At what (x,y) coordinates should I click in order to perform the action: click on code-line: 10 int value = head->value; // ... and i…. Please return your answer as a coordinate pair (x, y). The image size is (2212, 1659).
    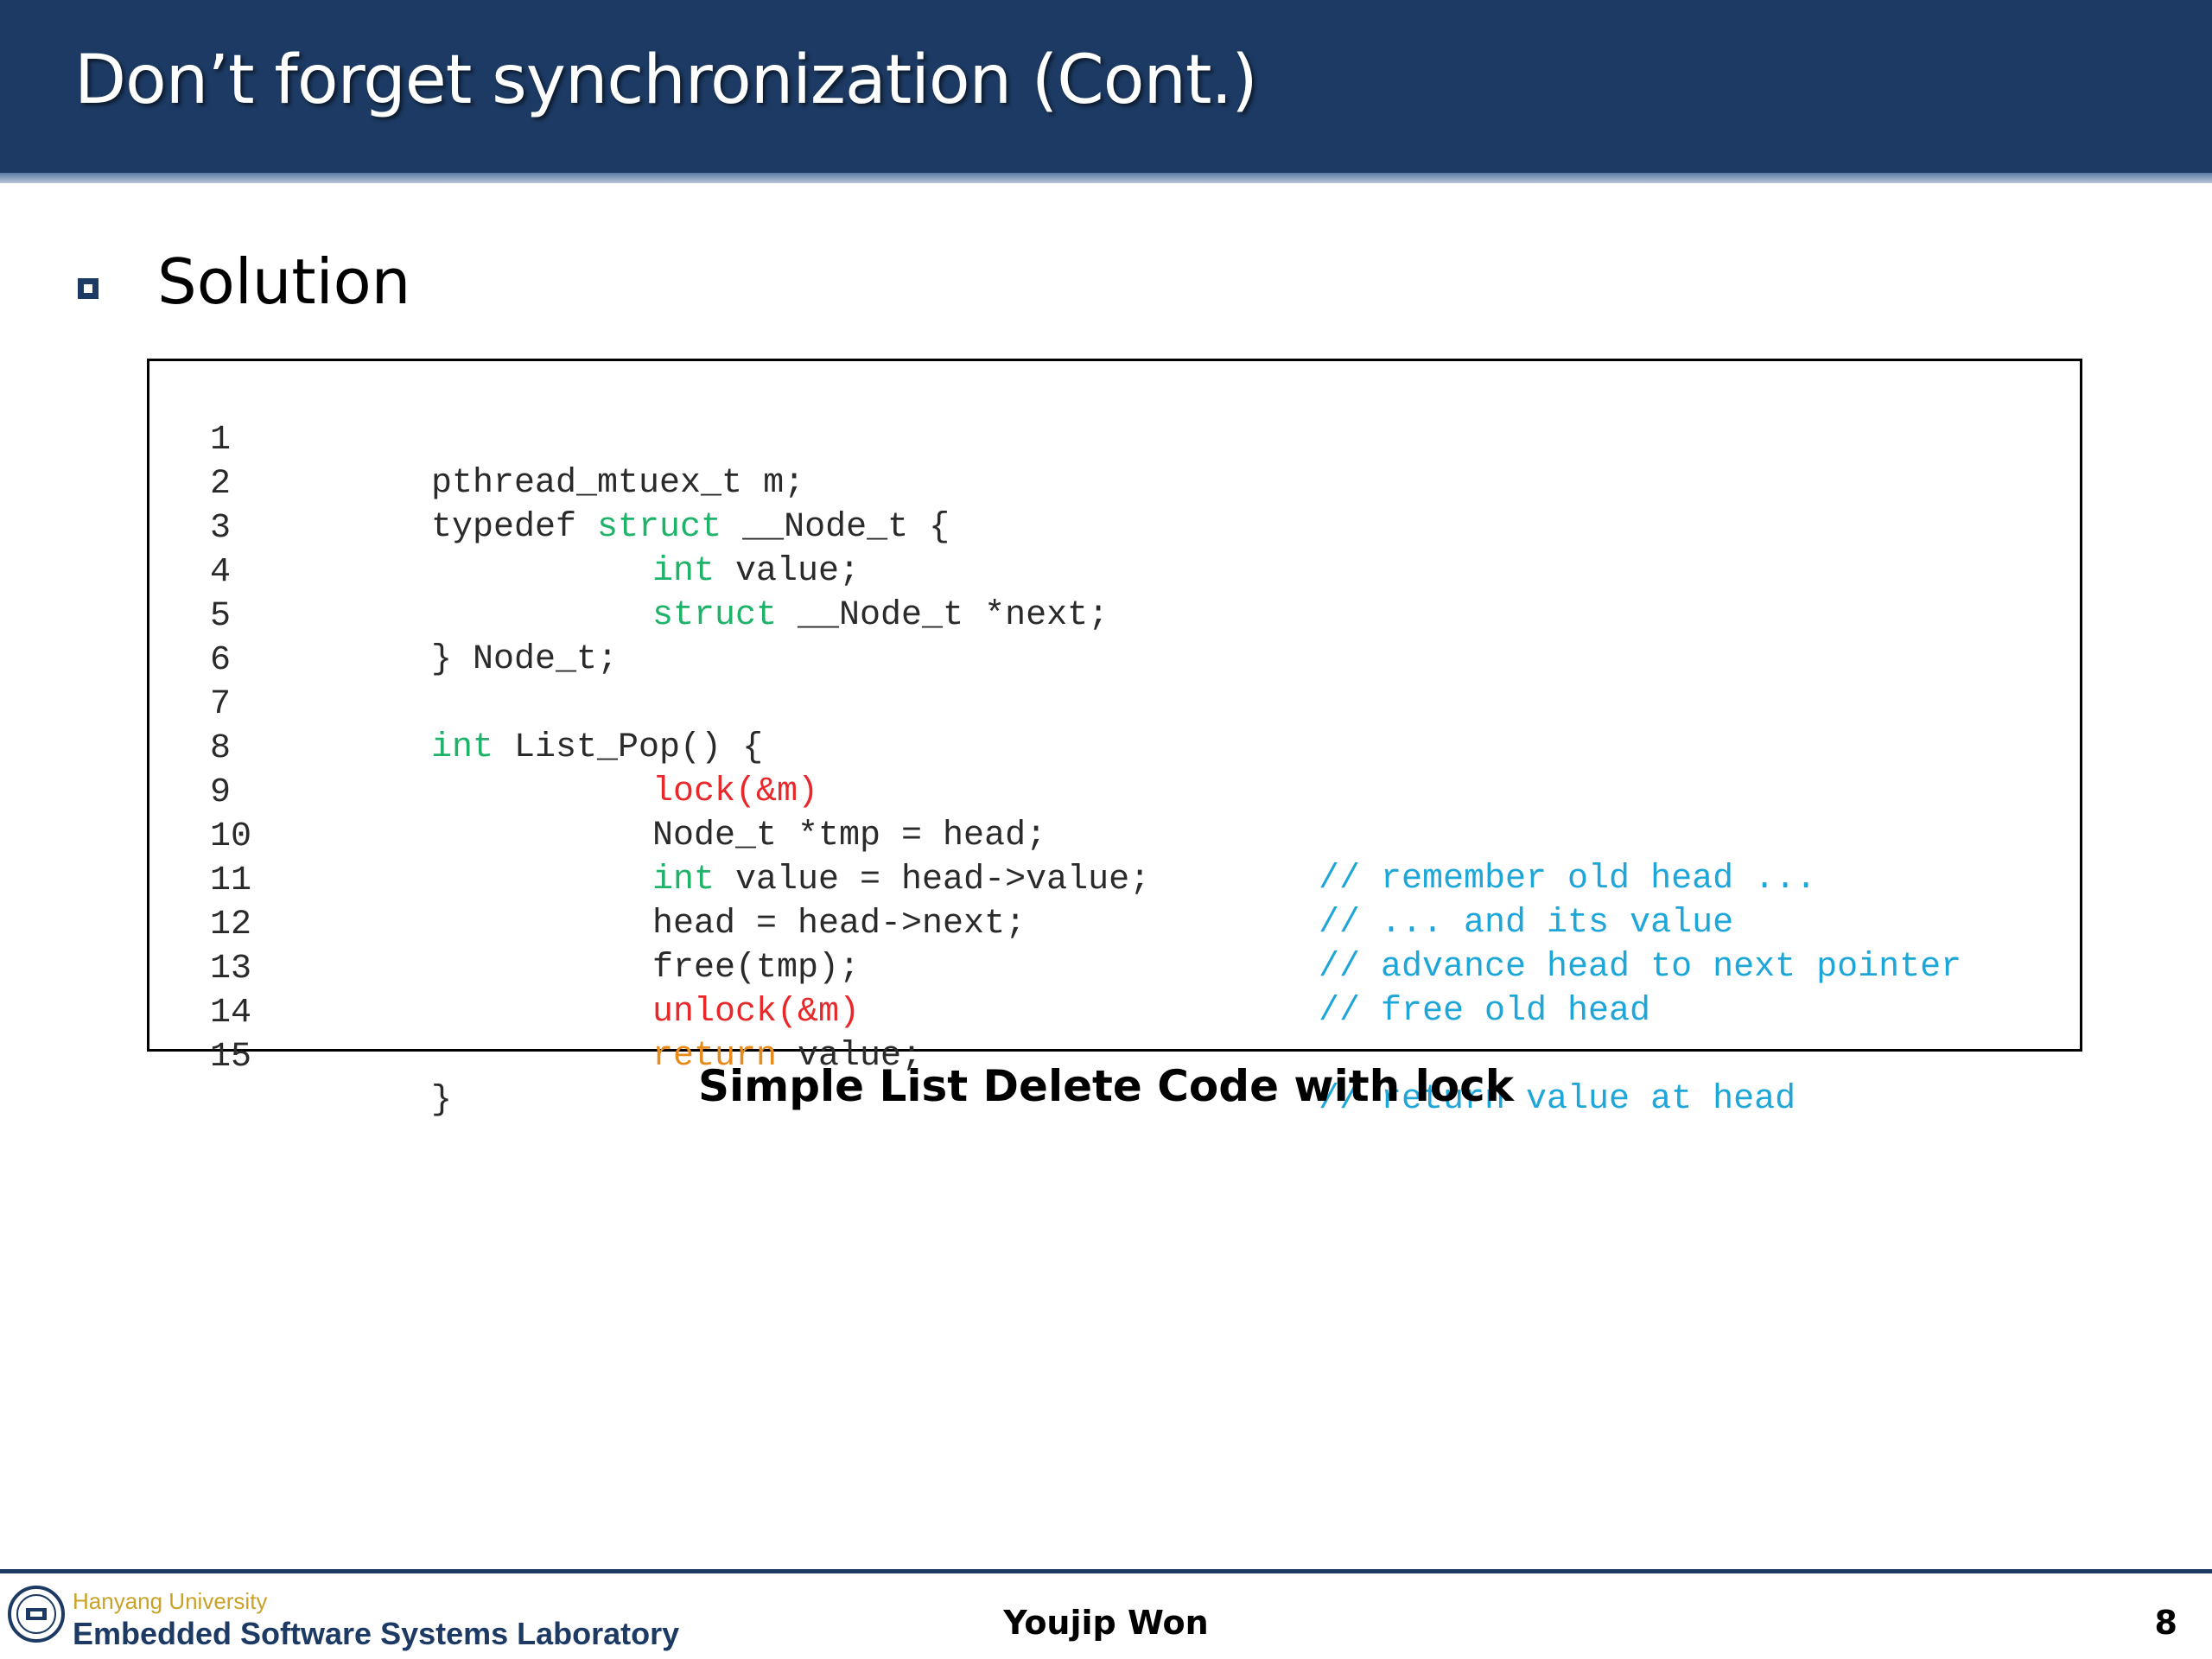
    Looking at the image, I should click on (1114, 857).